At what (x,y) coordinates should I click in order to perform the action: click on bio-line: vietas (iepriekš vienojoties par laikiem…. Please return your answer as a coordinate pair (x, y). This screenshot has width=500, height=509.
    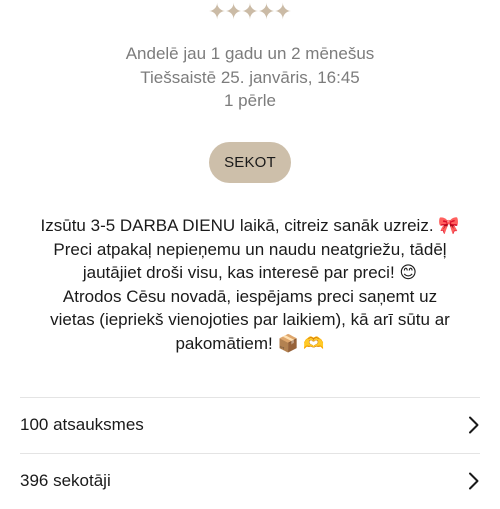
    Looking at the image, I should click on (250, 319).